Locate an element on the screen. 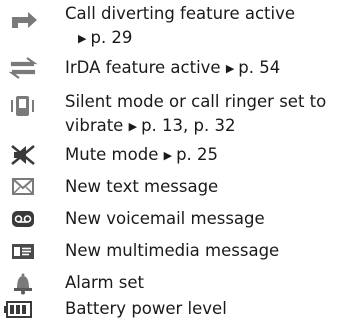  page-reference: p. 13, p. 32 is located at coordinates (188, 125).